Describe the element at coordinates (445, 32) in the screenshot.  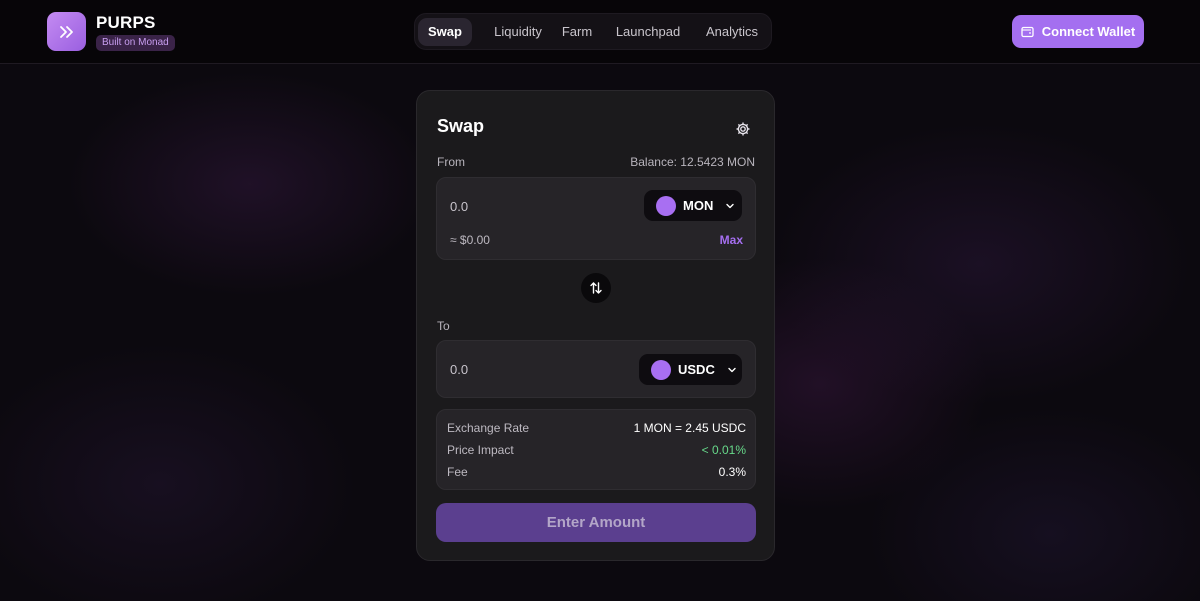
I see `tab-swap: Swap` at that location.